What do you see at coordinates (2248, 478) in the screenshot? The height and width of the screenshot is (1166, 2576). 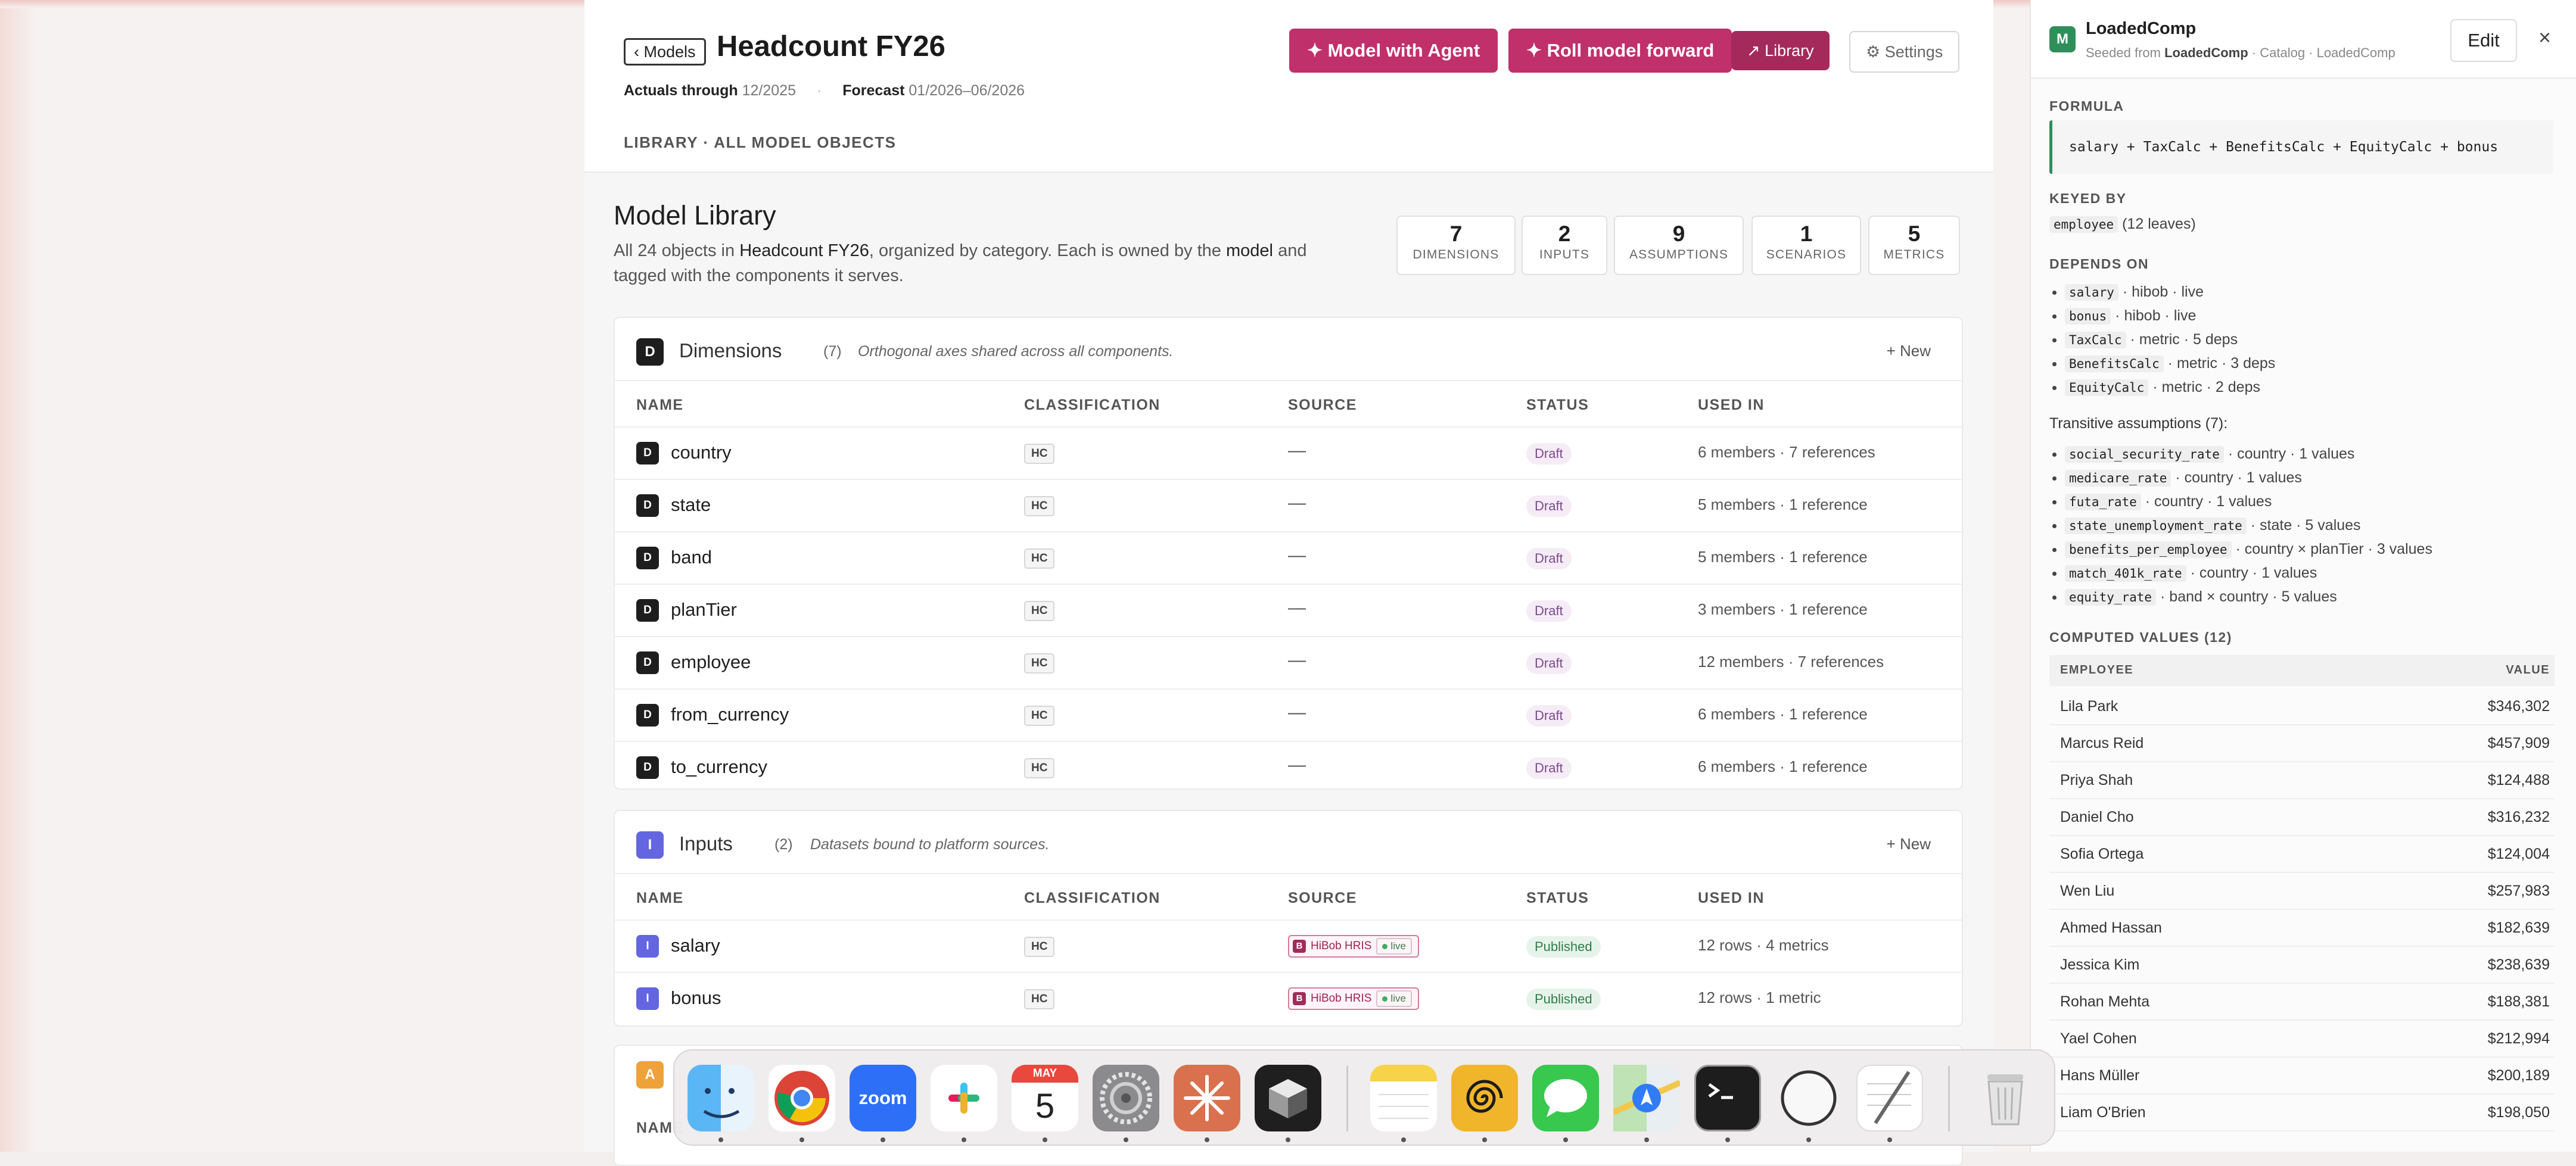 I see `transitive-item: medicare_rate · country · 1 values` at bounding box center [2248, 478].